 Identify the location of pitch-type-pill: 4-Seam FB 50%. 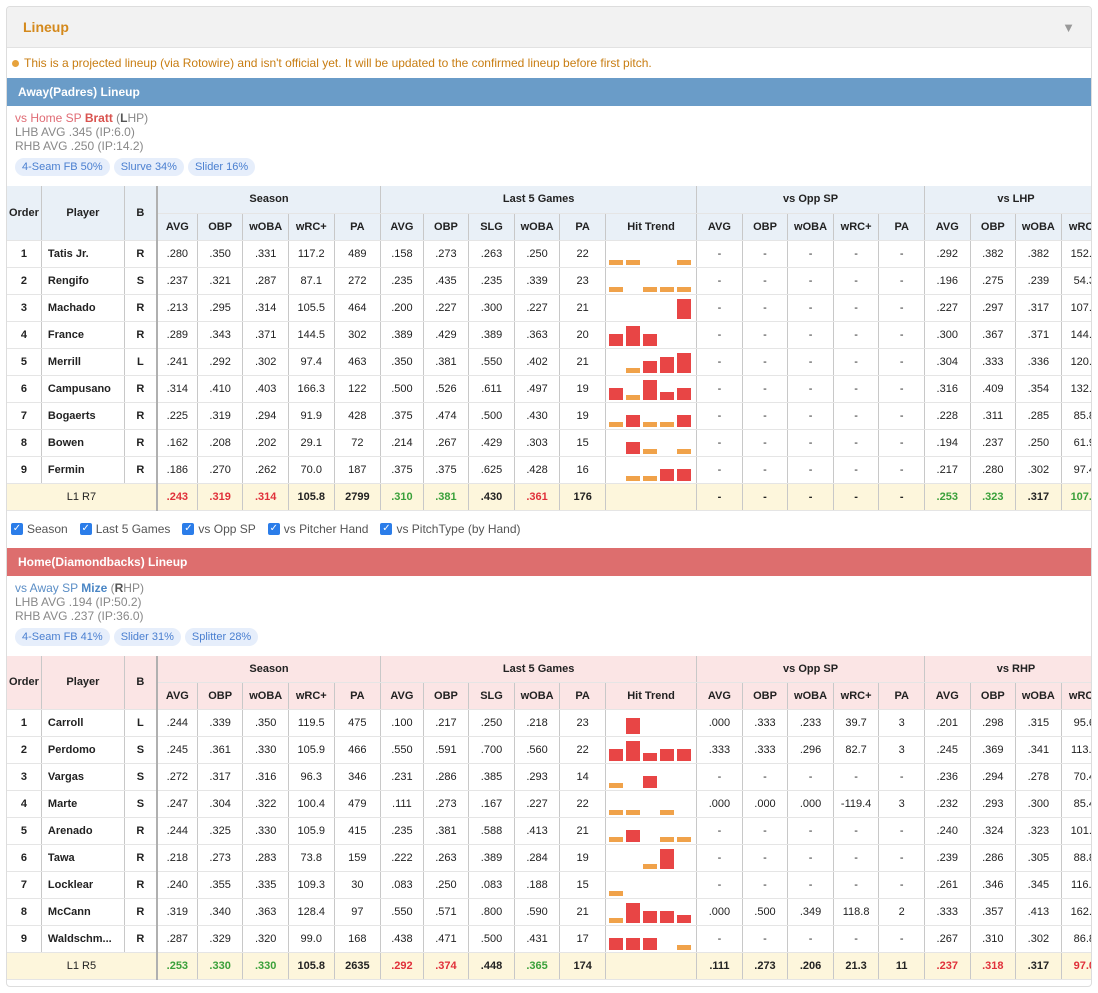
(62, 167).